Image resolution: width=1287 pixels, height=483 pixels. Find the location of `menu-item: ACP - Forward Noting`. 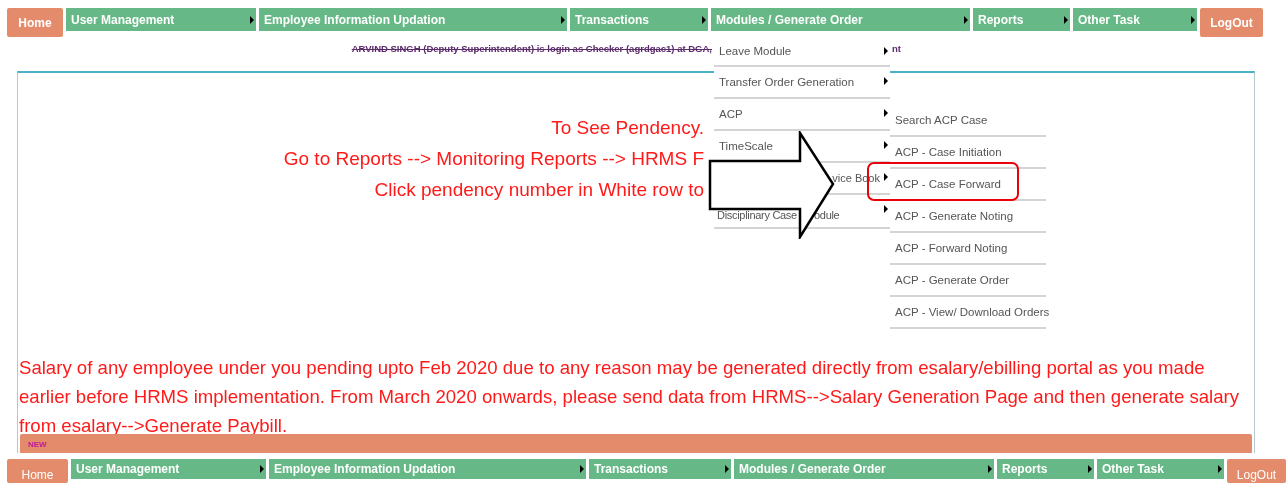

menu-item: ACP - Forward Noting is located at coordinates (968, 249).